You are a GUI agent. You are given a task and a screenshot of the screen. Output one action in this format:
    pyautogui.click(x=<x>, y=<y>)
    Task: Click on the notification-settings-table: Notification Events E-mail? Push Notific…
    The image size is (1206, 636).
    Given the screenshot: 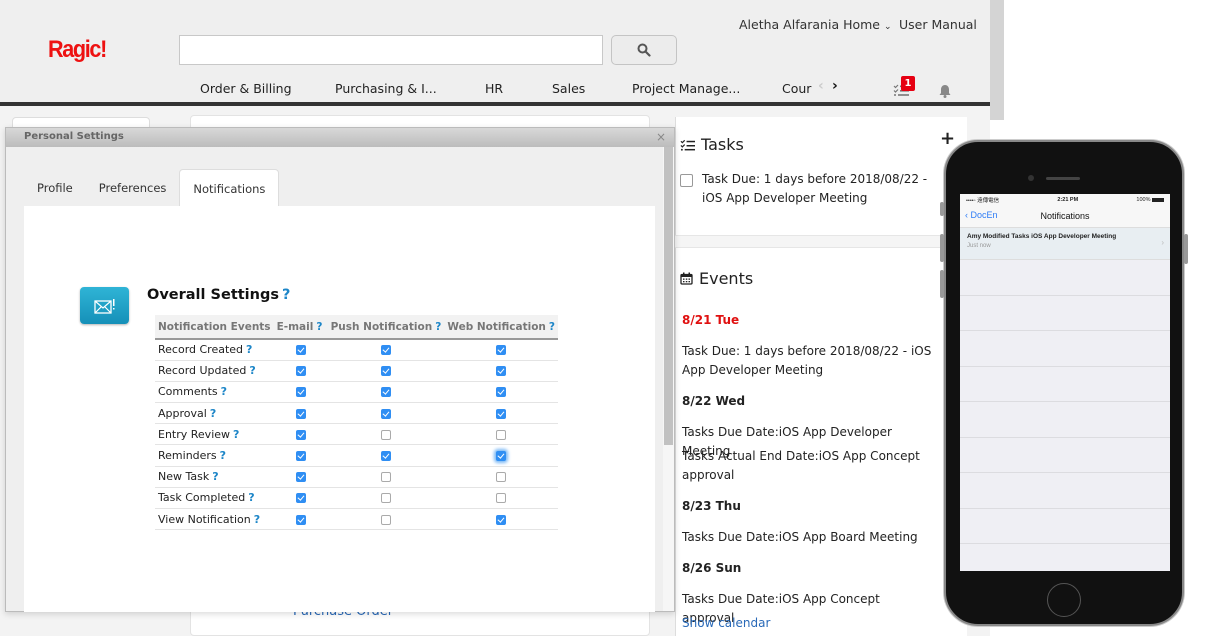 What is the action you would take?
    pyautogui.click(x=356, y=423)
    